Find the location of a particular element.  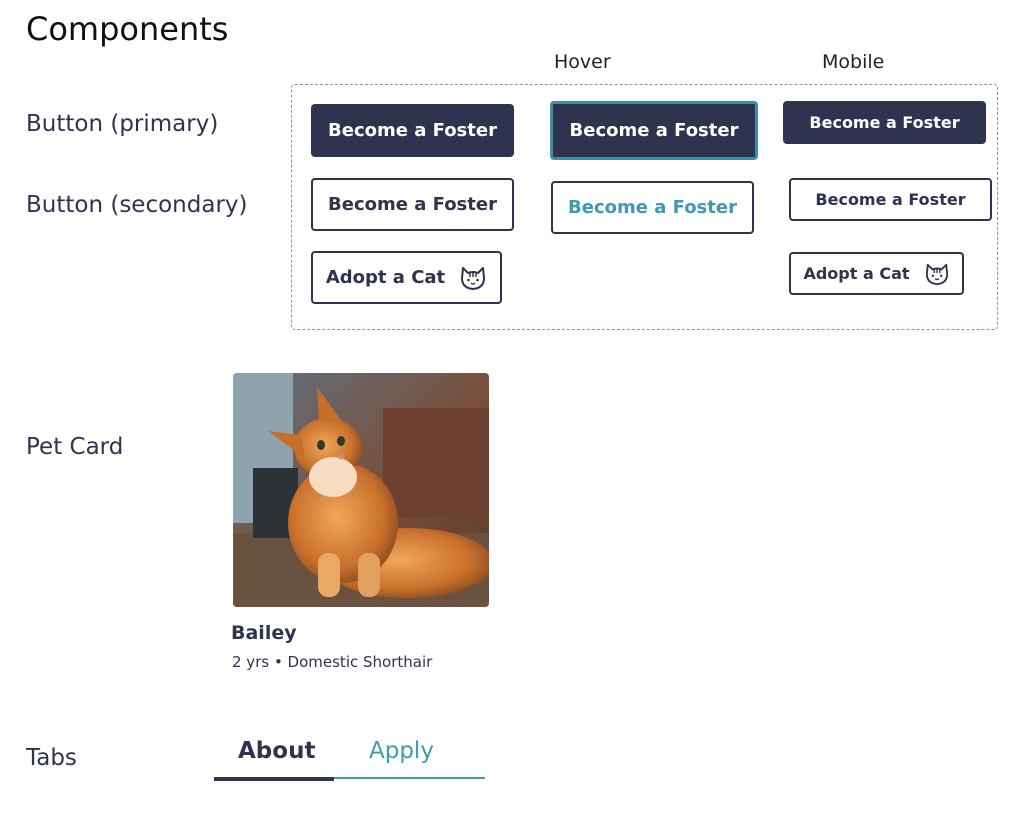

become-foster-secondary-mobile-button: Become a Foster is located at coordinates (890, 199).